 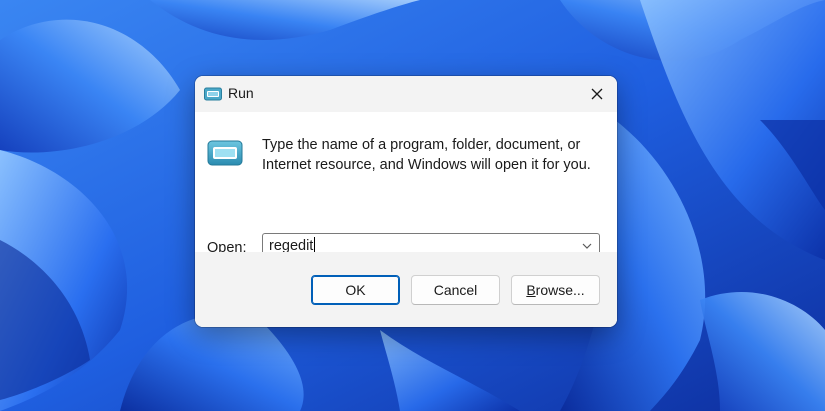 I want to click on ok-button: OK, so click(x=355, y=290).